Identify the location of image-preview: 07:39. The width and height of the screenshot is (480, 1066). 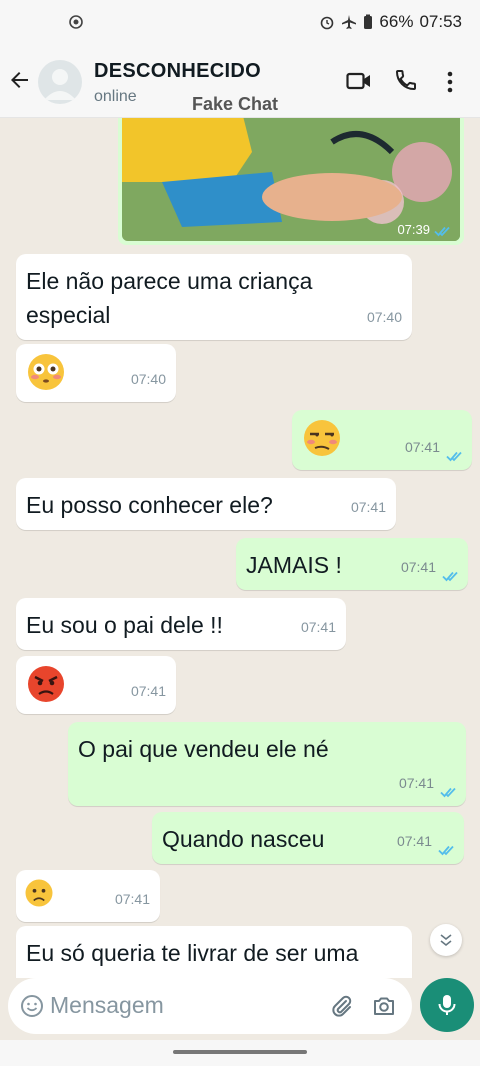
(291, 179).